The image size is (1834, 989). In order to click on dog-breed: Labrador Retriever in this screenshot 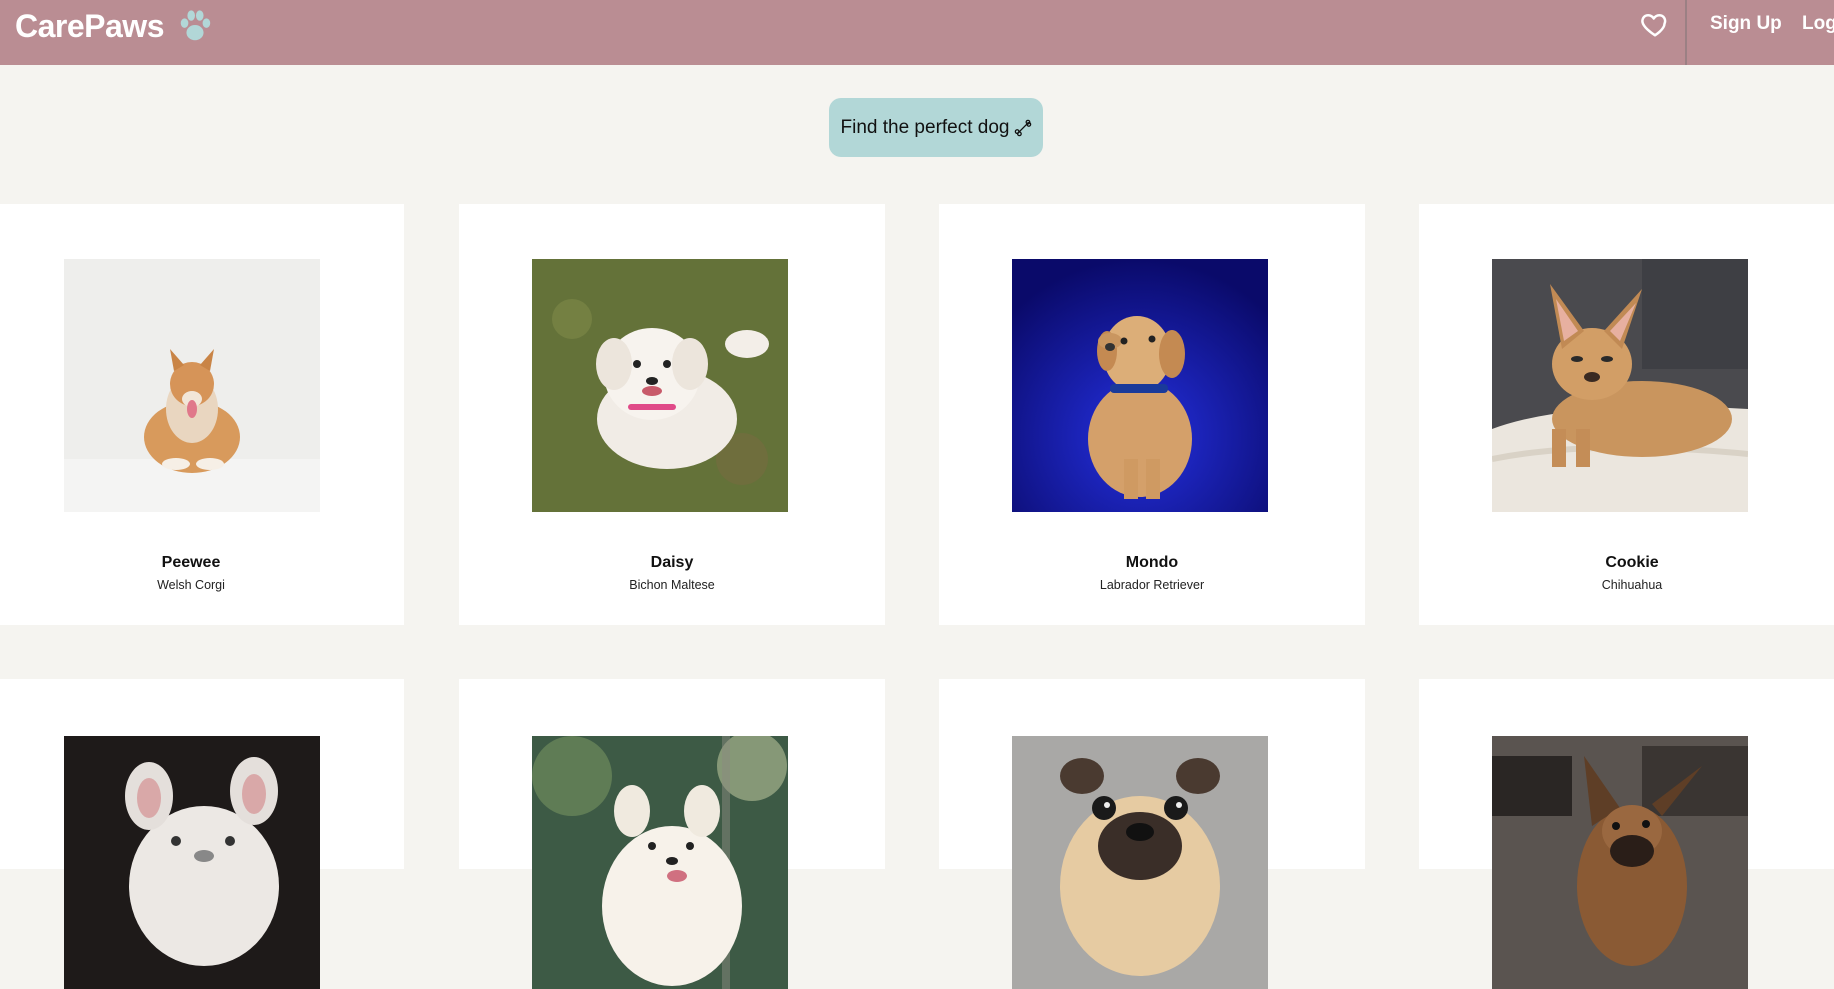, I will do `click(1152, 585)`.